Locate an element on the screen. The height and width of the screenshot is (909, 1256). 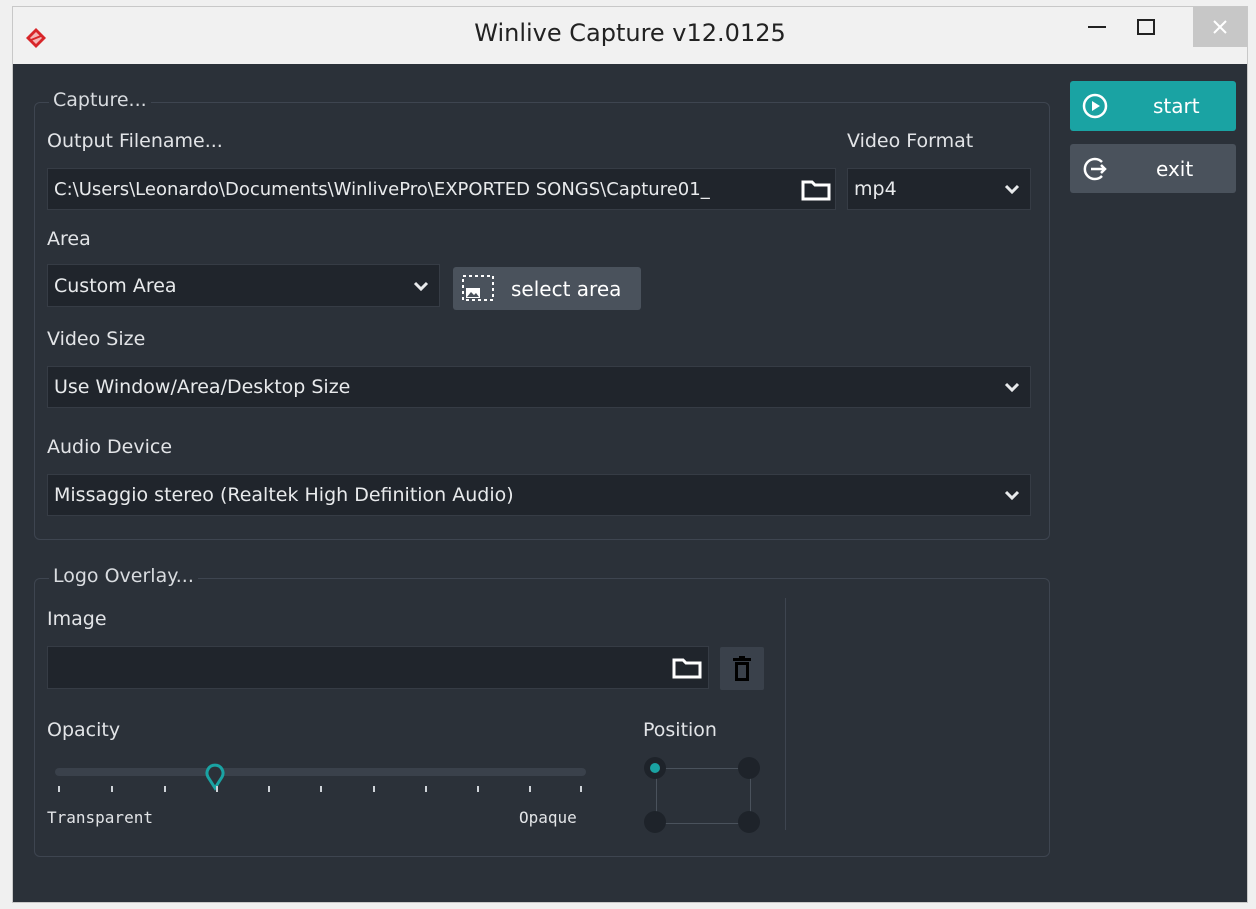
maximize-icon is located at coordinates (1146, 27).